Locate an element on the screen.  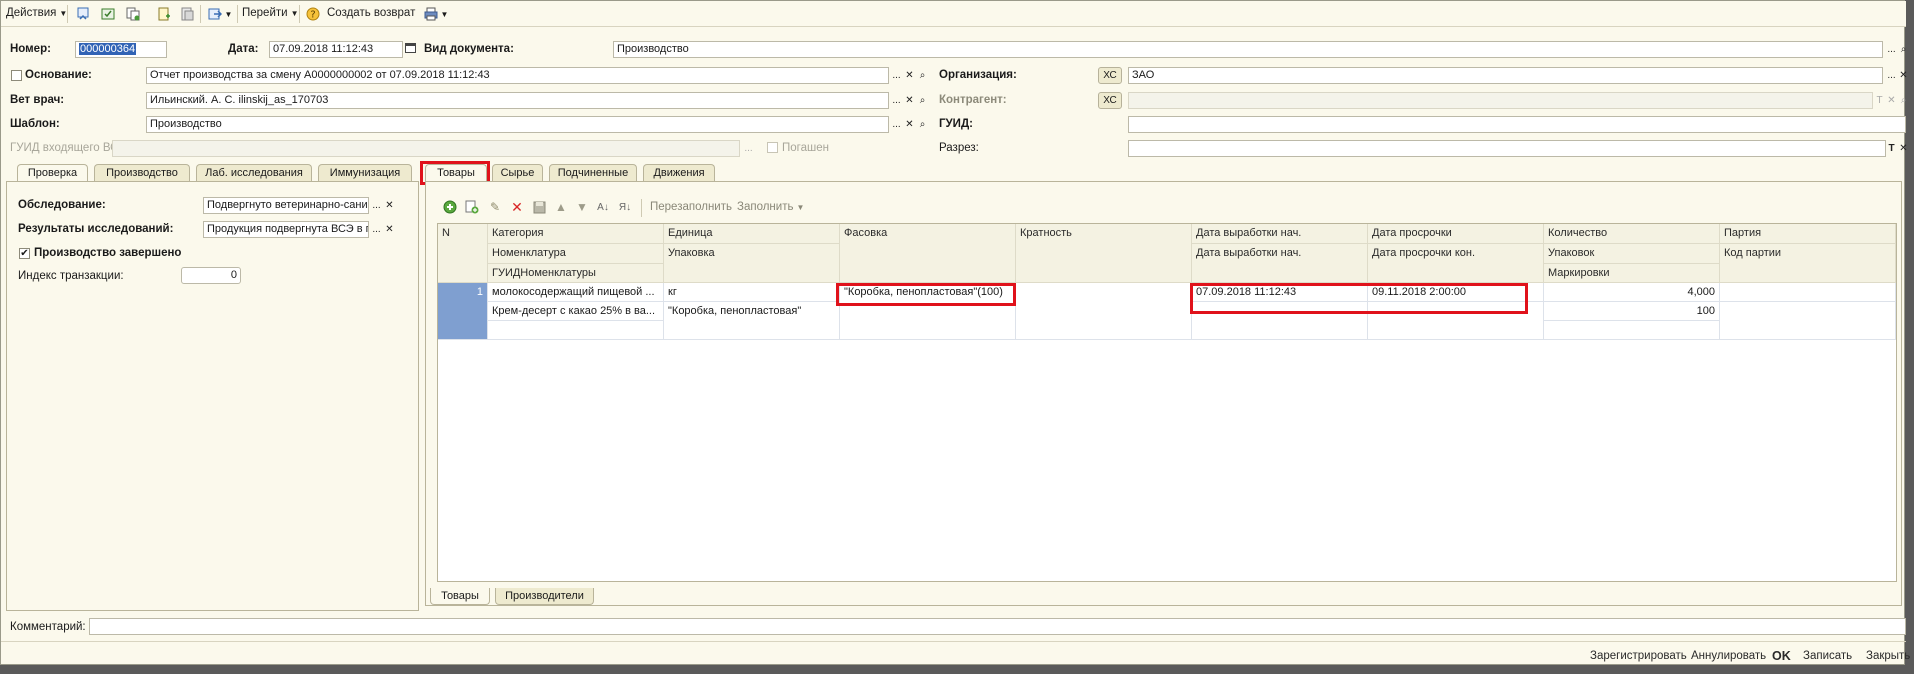
incoming-guid-field is located at coordinates (426, 148).